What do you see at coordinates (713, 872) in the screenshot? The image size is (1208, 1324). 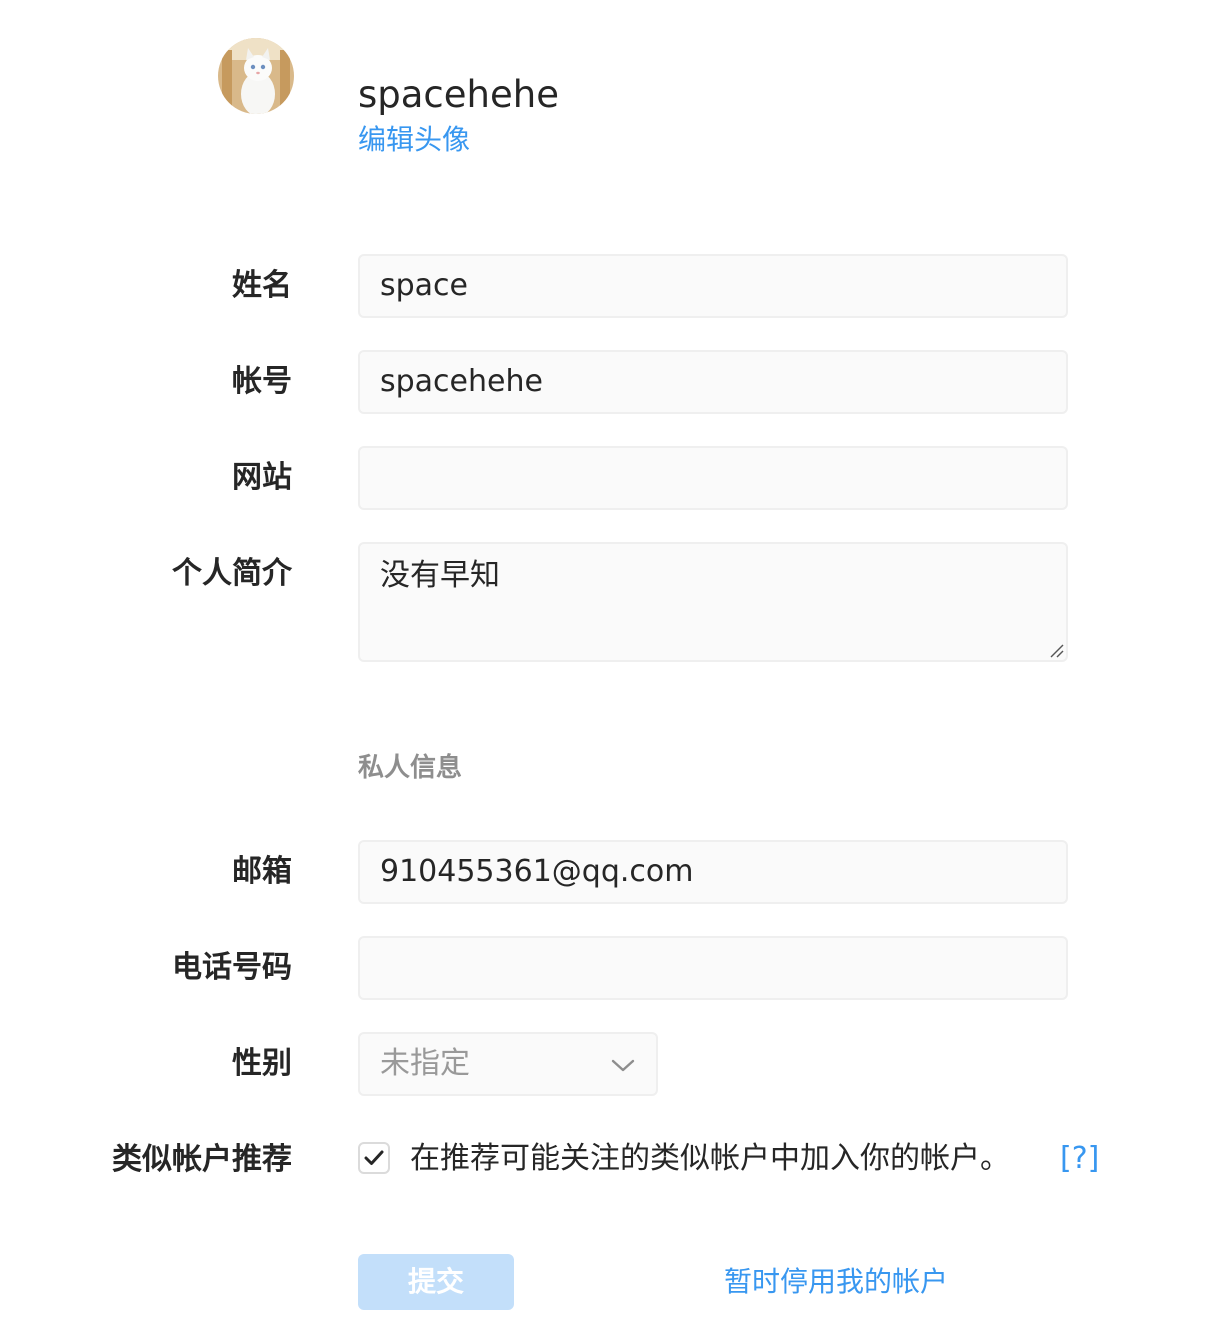 I see `email-input: 910455361@qq.com` at bounding box center [713, 872].